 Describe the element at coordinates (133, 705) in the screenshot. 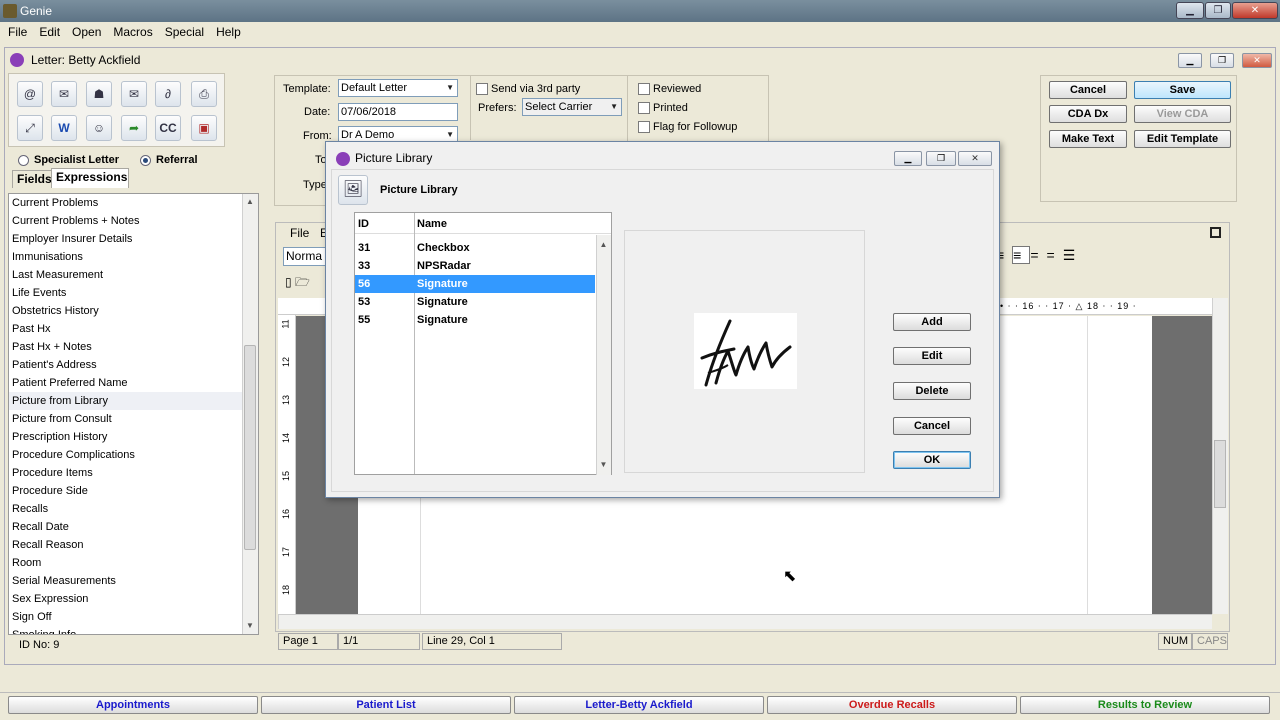

I see `taskbar-button: Appointments` at that location.